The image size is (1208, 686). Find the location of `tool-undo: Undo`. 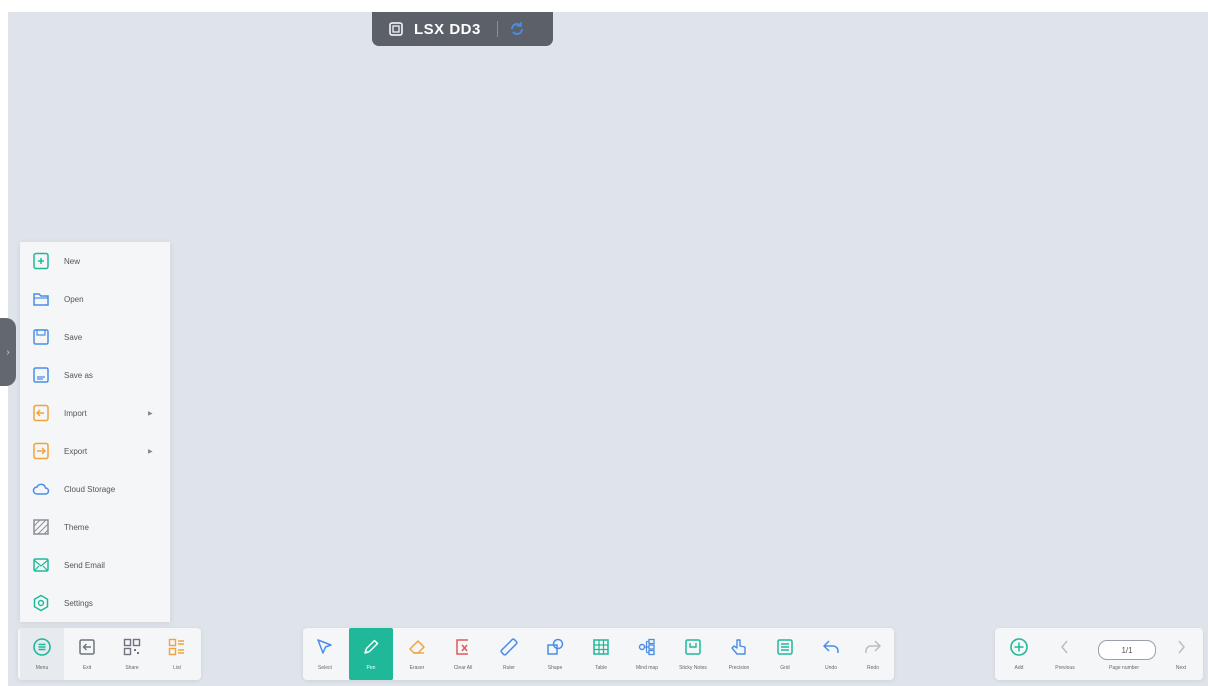

tool-undo: Undo is located at coordinates (831, 654).